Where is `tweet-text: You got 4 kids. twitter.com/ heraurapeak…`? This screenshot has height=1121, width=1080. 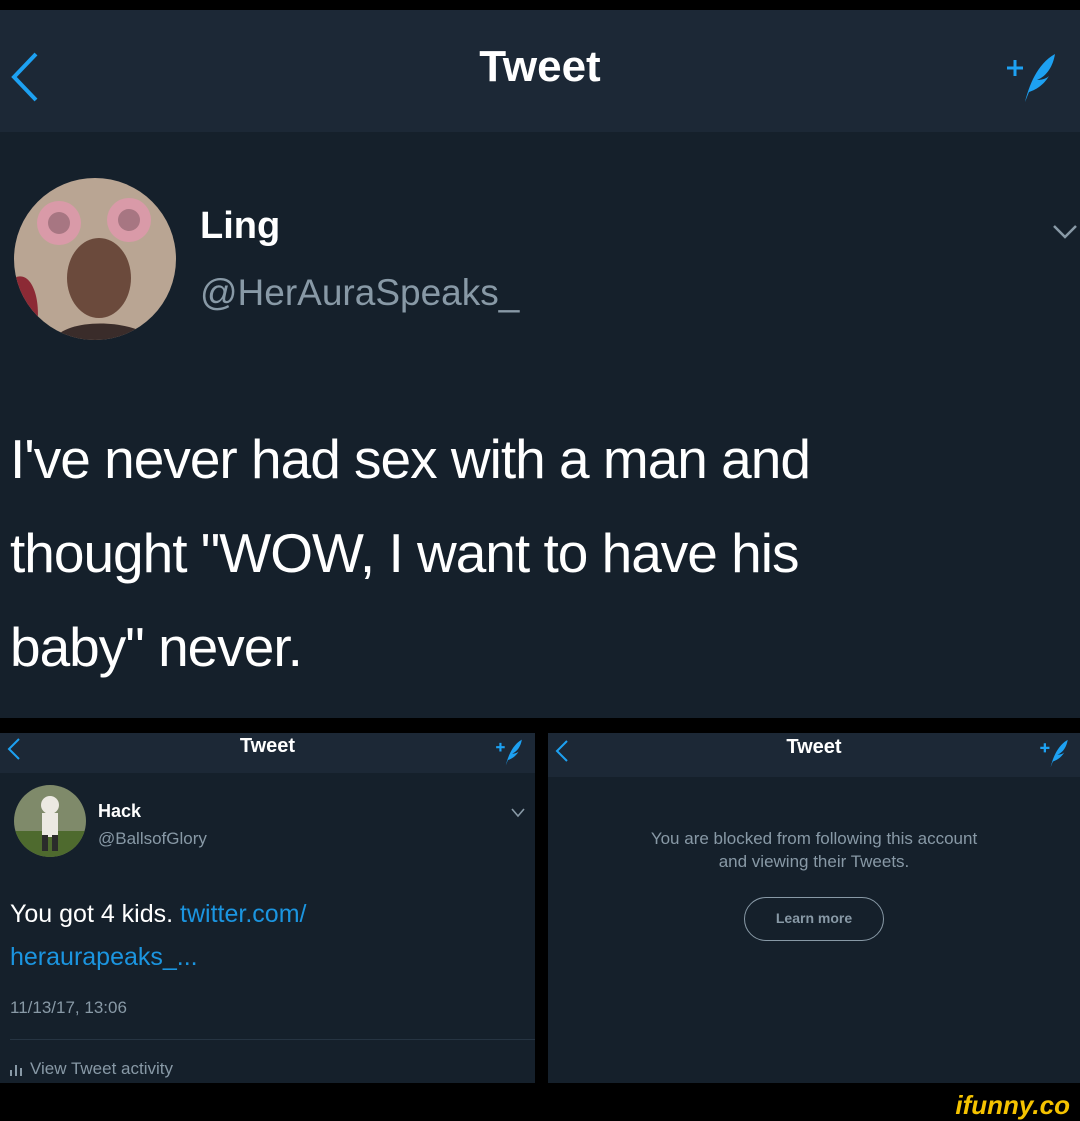 tweet-text: You got 4 kids. twitter.com/ heraurapeak… is located at coordinates (265, 936).